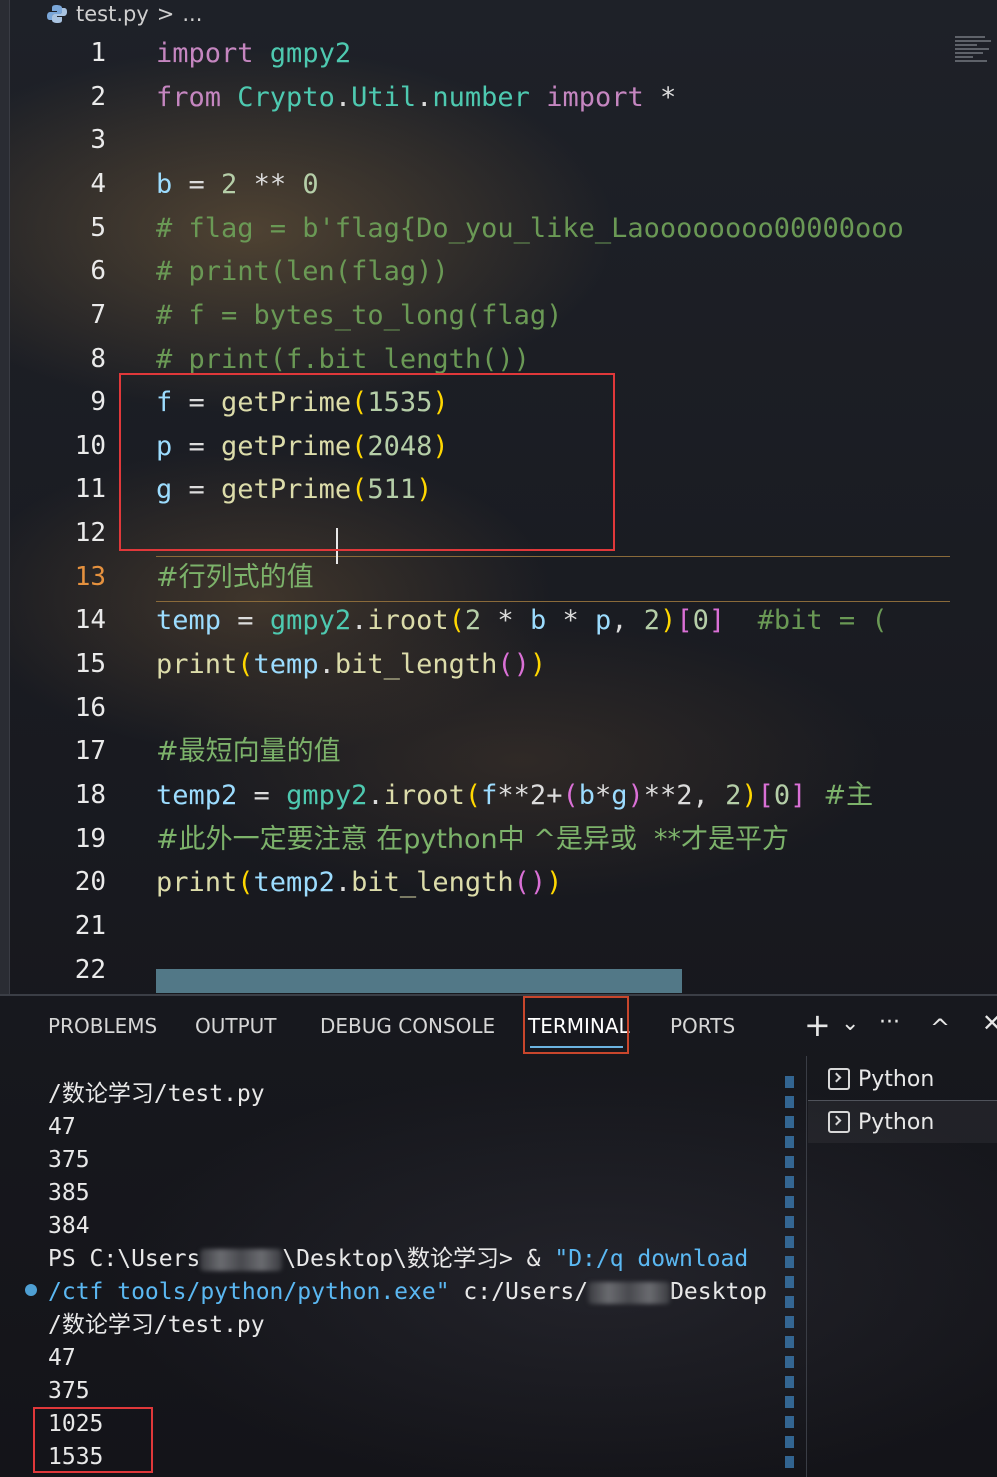 The height and width of the screenshot is (1477, 997). I want to click on code-line: 2 from Crypto.Util.number import *, so click(480, 97).